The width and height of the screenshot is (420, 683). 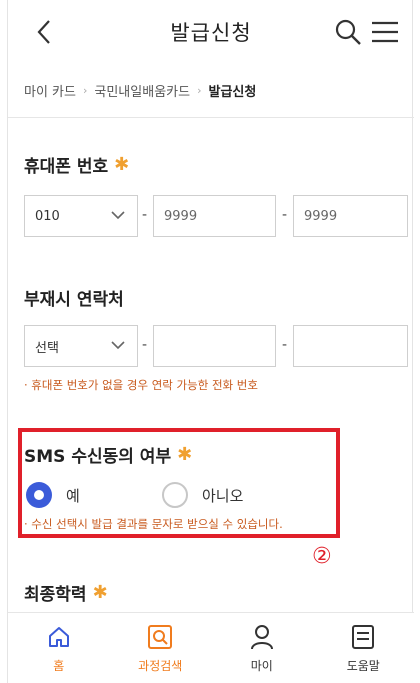 What do you see at coordinates (59, 637) in the screenshot?
I see `home-icon` at bounding box center [59, 637].